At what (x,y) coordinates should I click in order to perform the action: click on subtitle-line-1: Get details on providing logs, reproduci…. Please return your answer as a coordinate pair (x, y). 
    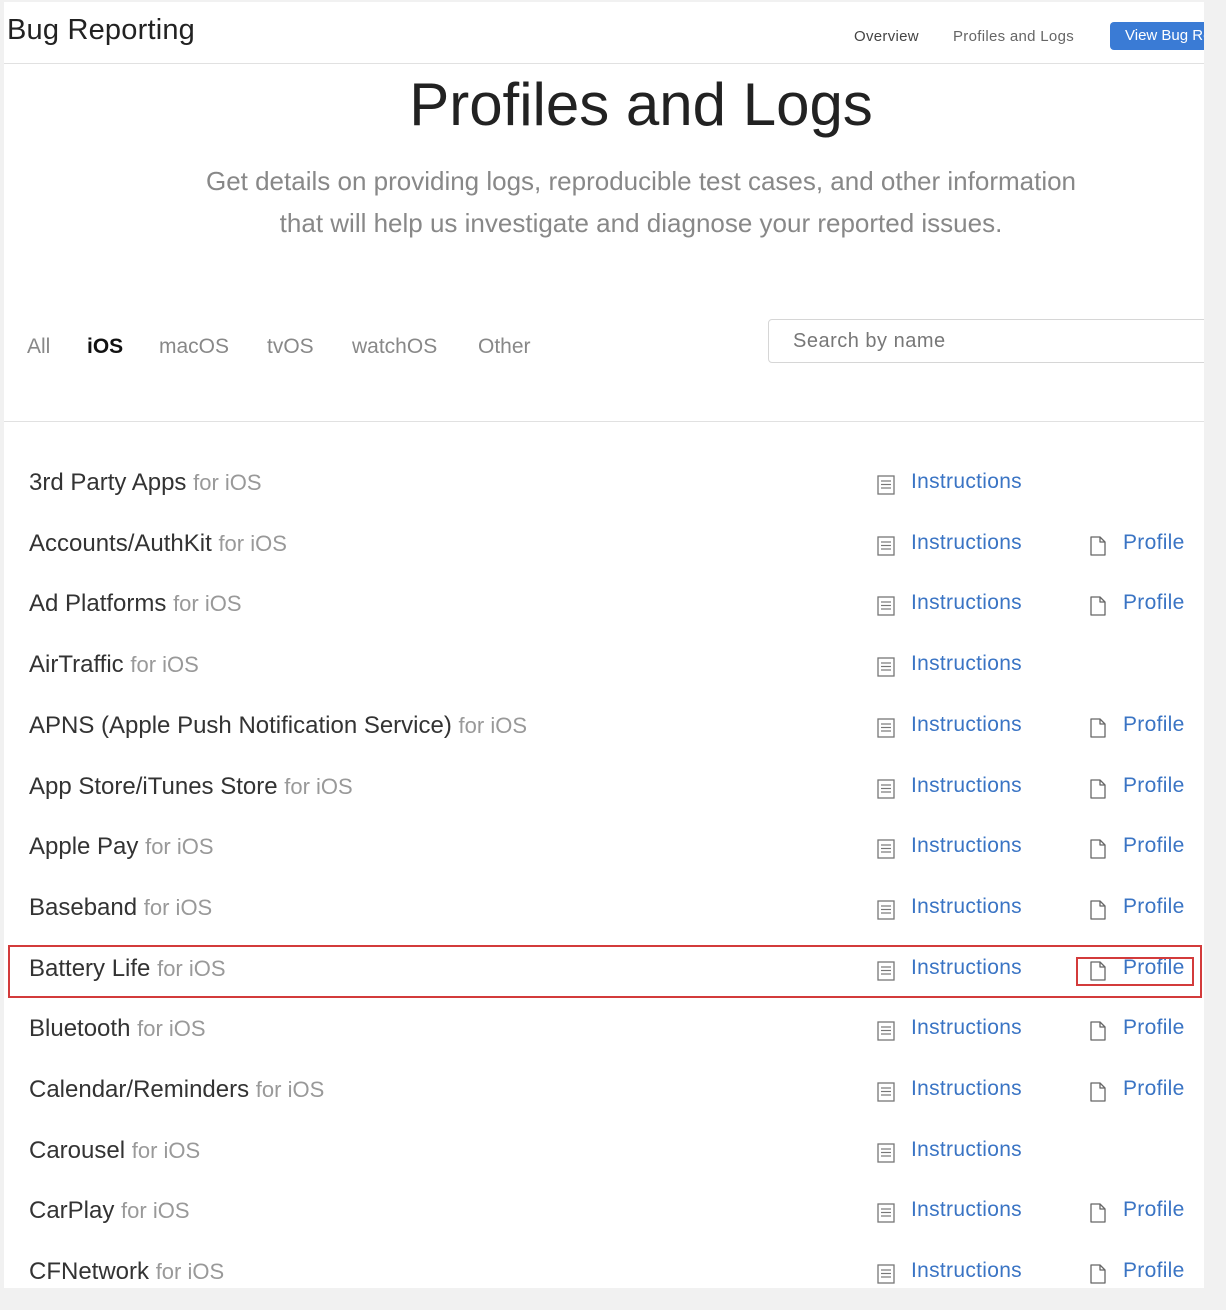
    Looking at the image, I should click on (641, 181).